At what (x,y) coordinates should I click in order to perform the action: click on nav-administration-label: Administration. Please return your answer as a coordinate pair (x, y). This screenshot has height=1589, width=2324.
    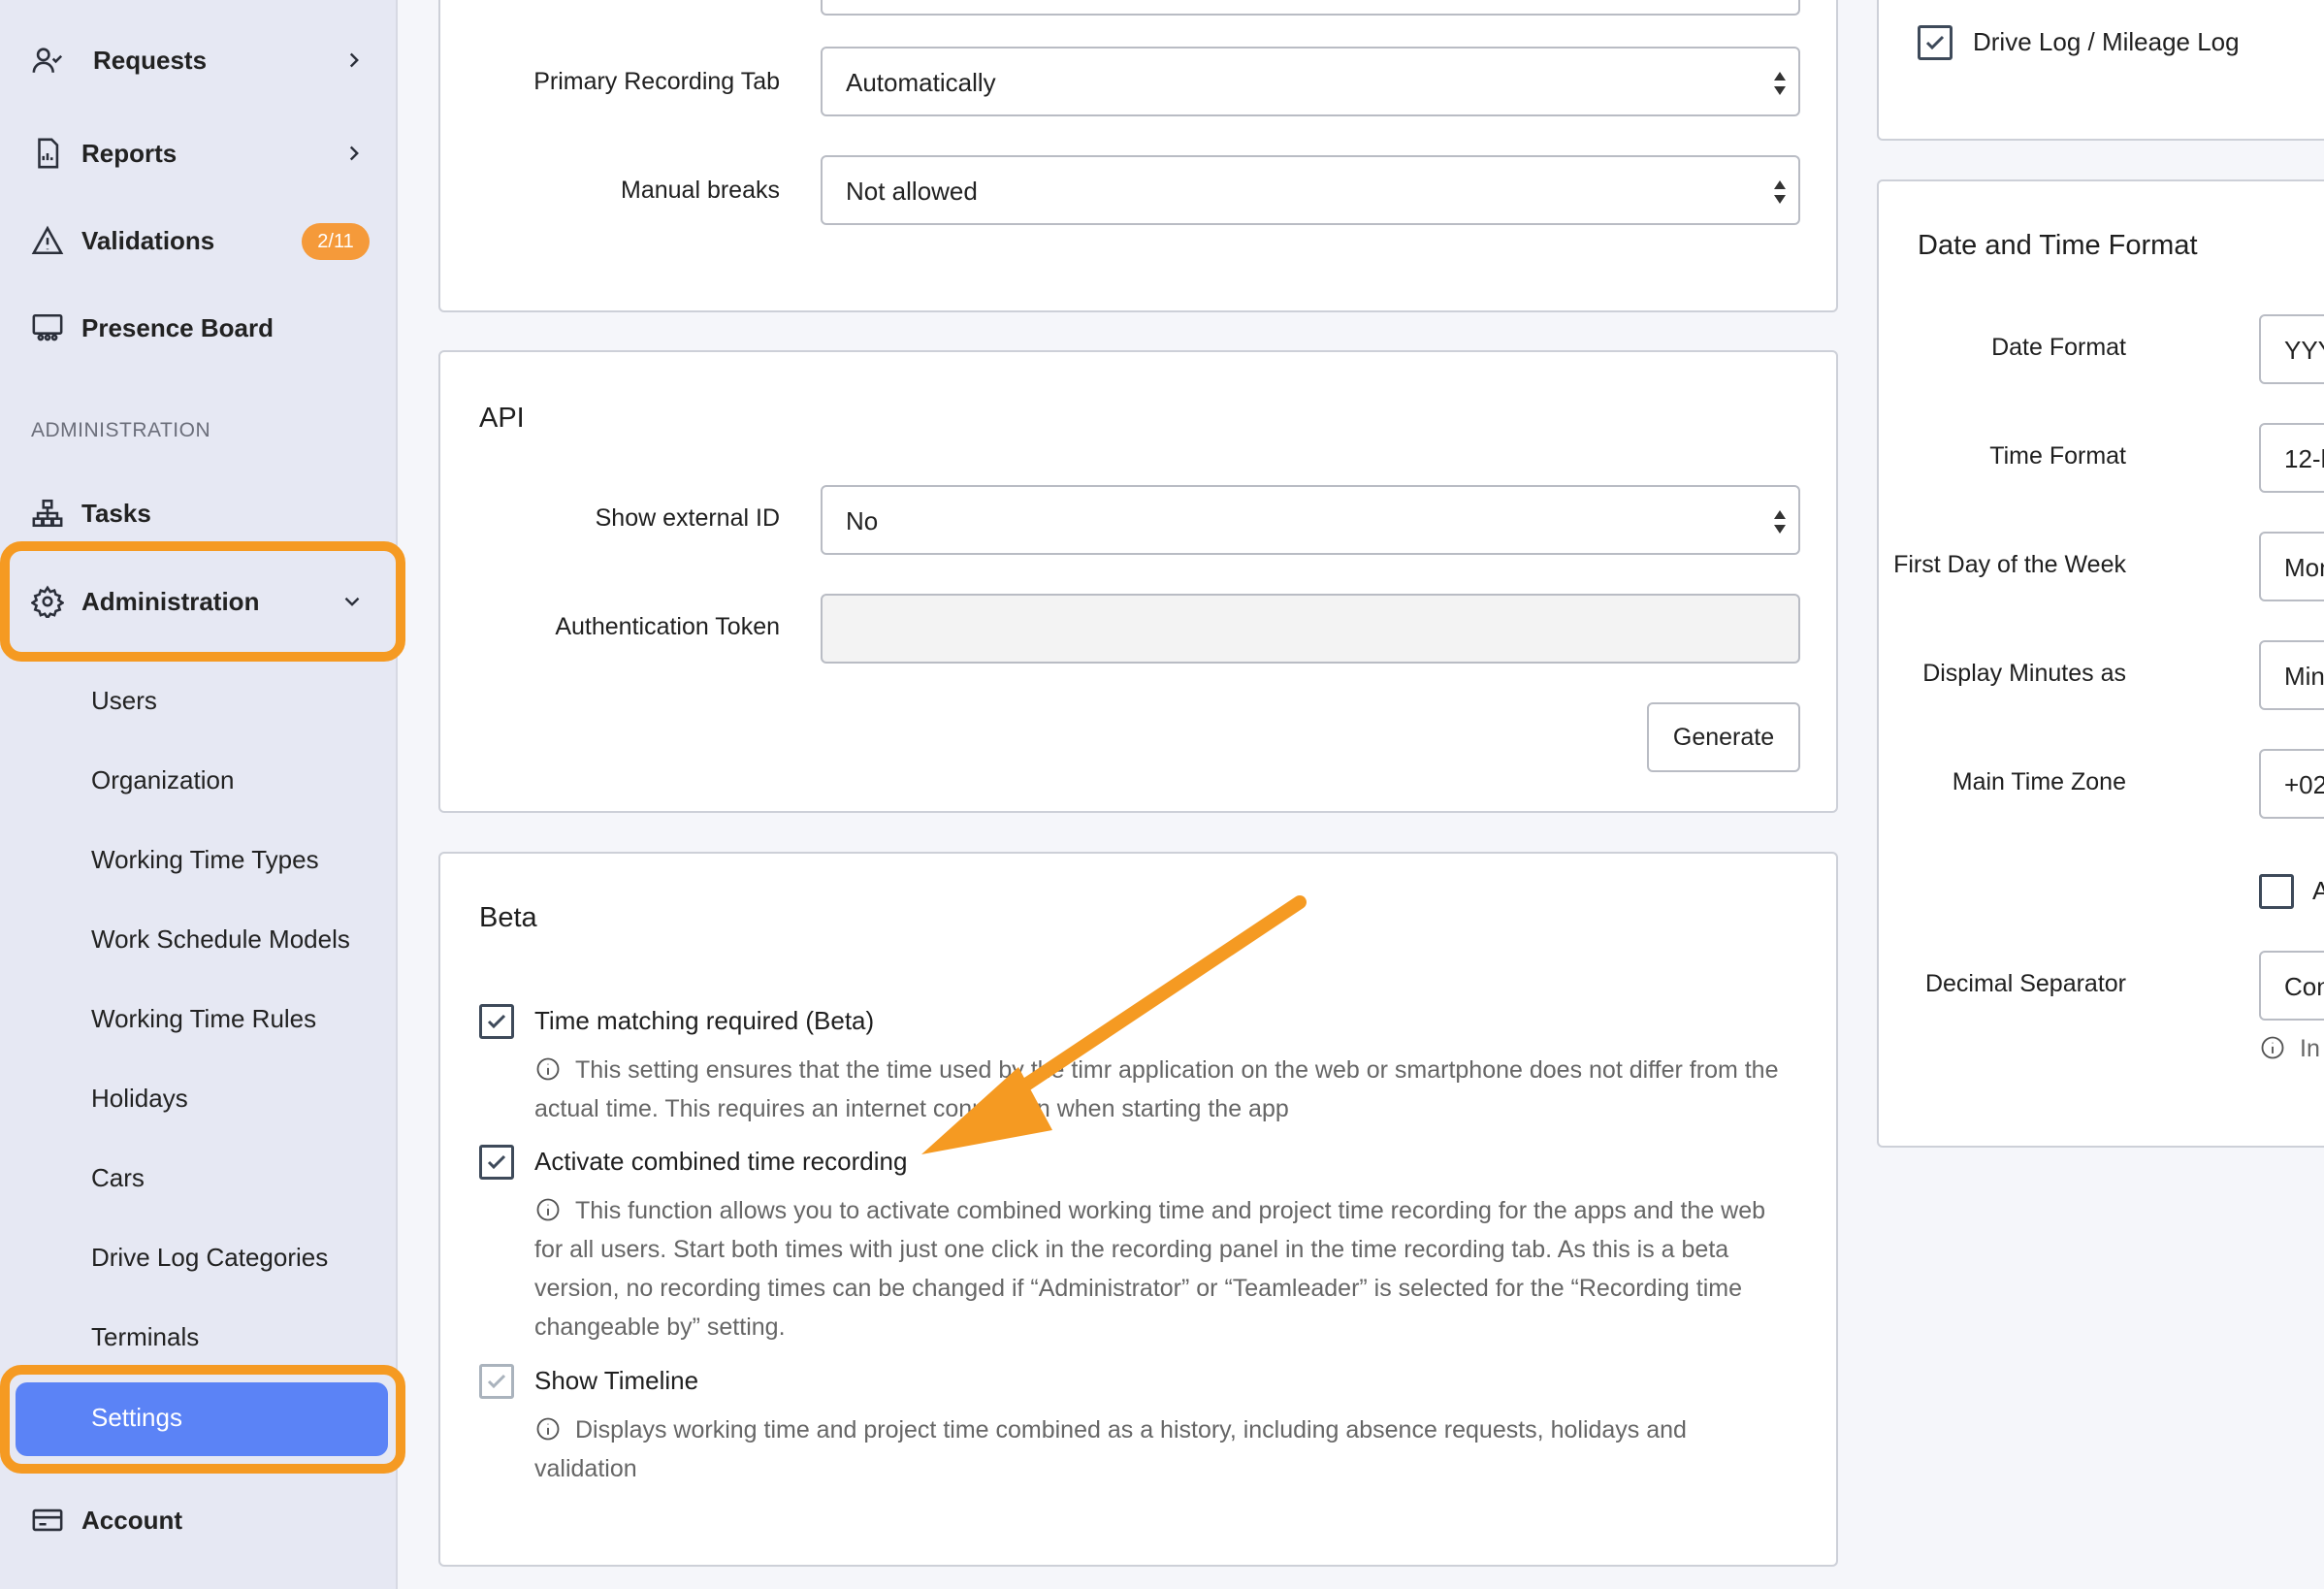
    Looking at the image, I should click on (170, 601).